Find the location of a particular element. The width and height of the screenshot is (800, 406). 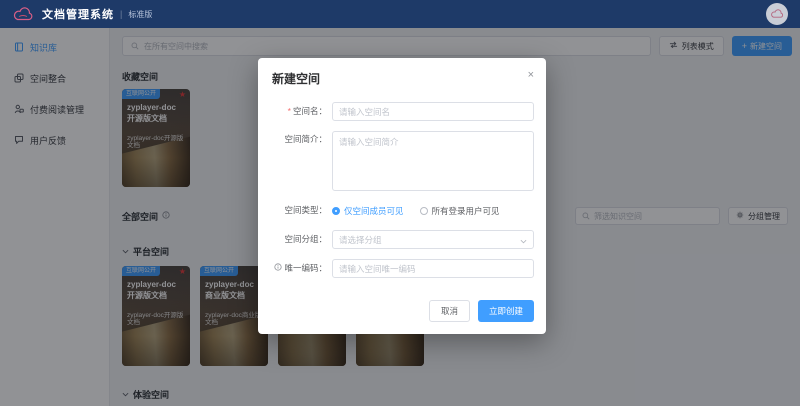

app-header: 文档管理系统 | 标准版 is located at coordinates (400, 14).